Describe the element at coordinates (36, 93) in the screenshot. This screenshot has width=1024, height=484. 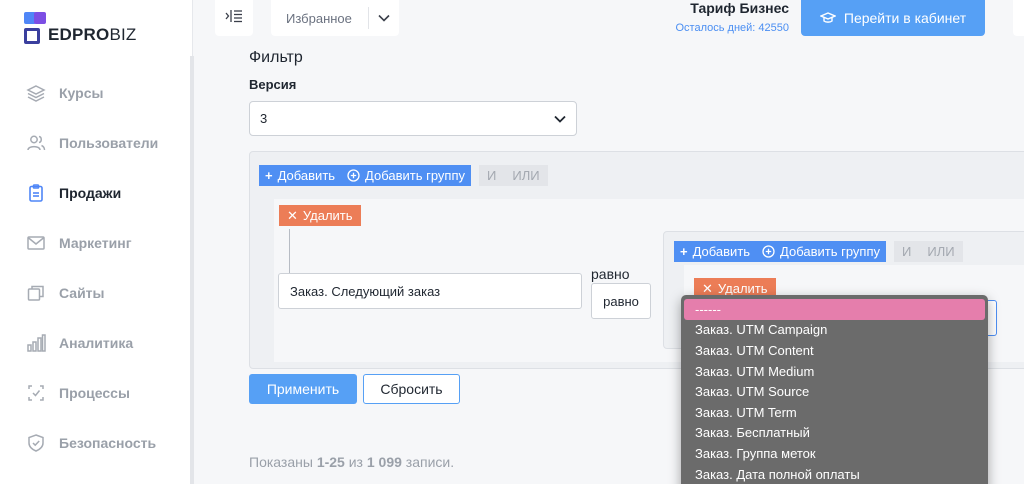
I see `layers-icon` at that location.